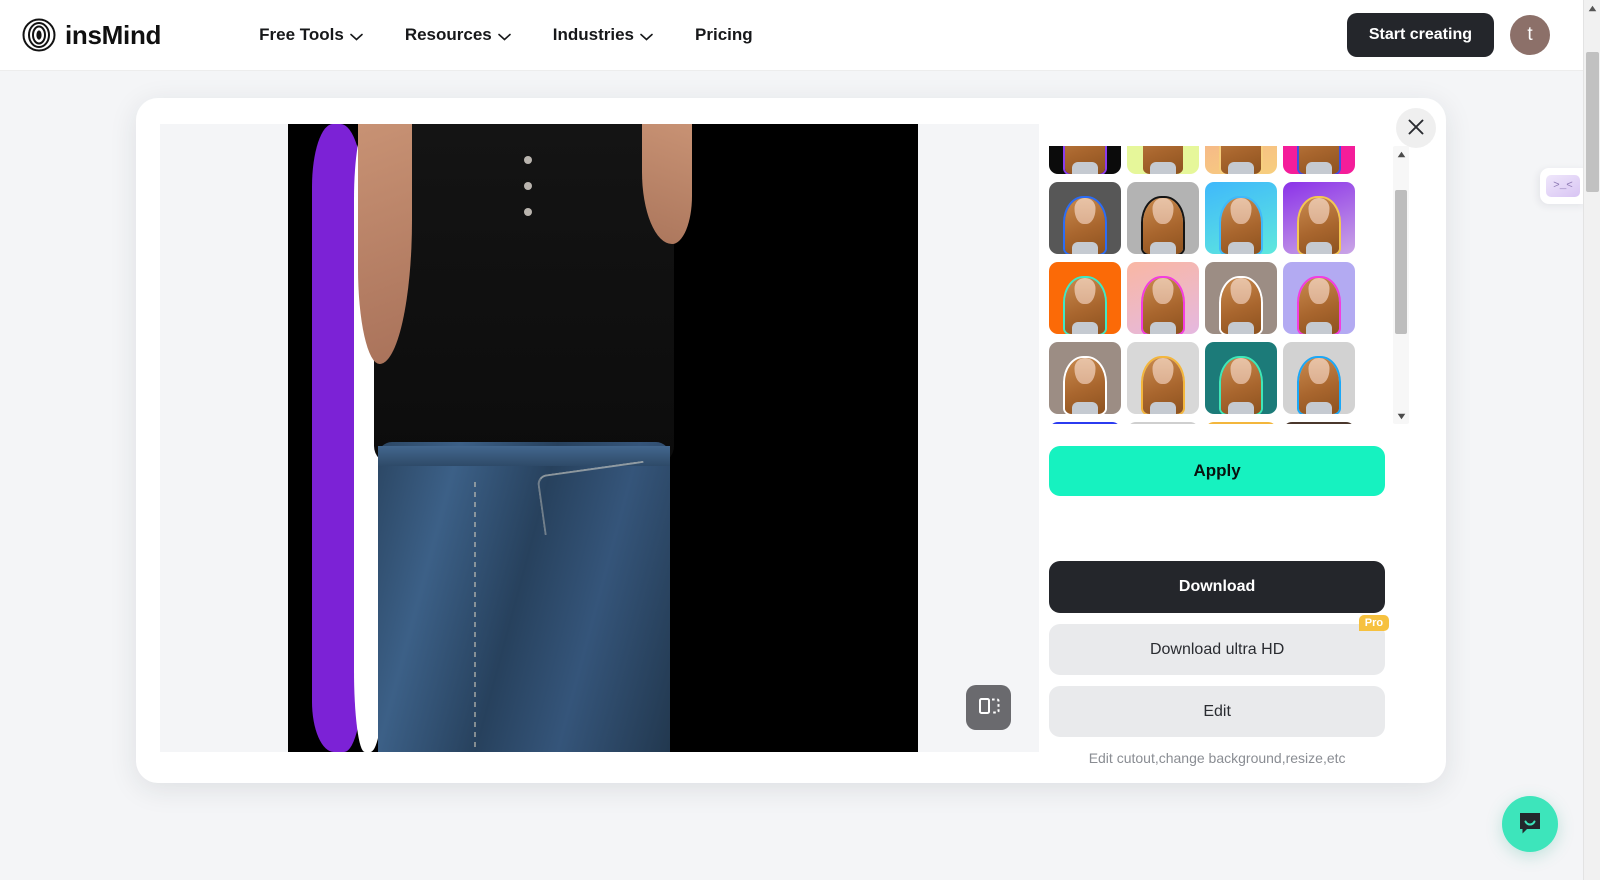 The width and height of the screenshot is (1600, 880). What do you see at coordinates (594, 498) in the screenshot?
I see `jeans-pocket` at bounding box center [594, 498].